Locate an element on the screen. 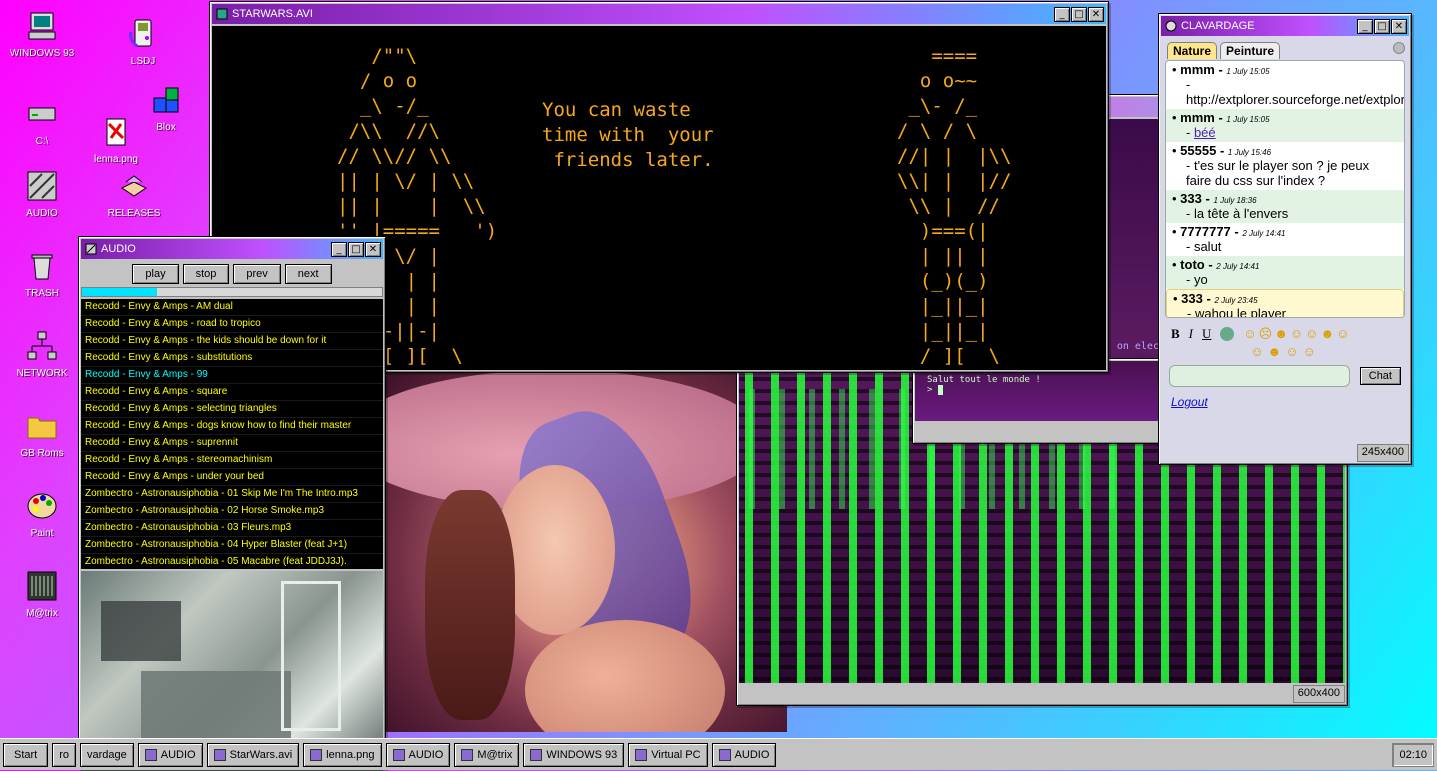 The height and width of the screenshot is (771, 1437). matrix-size-label: 600x400 is located at coordinates (1318, 694).